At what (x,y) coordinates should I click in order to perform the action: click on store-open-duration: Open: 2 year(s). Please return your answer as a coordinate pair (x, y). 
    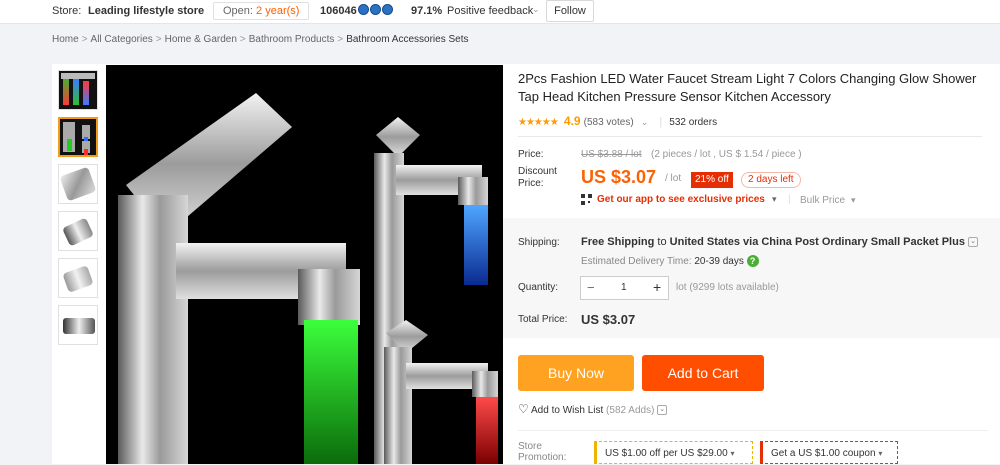
    Looking at the image, I should click on (261, 11).